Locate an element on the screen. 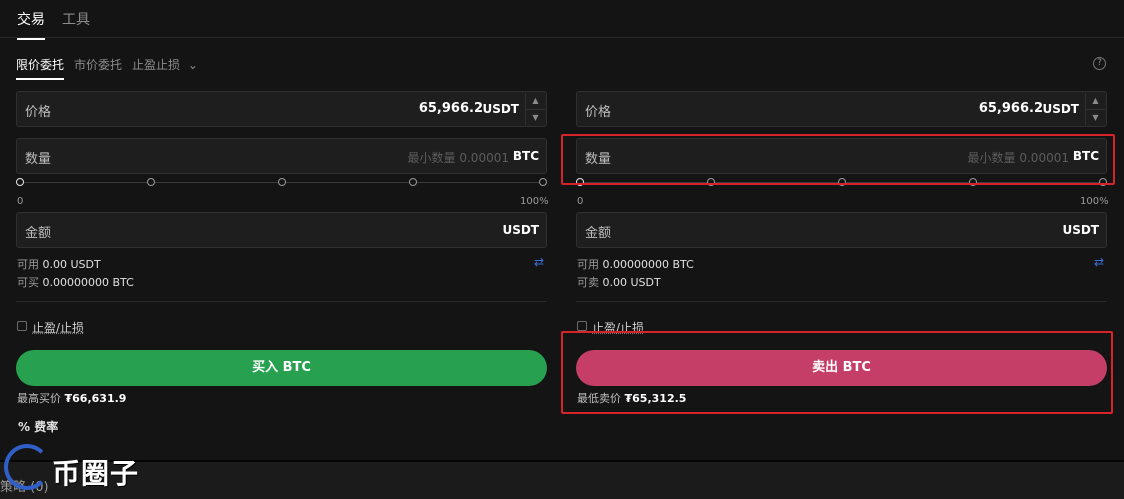 The height and width of the screenshot is (499, 1124). watermark-text: 币圈子 is located at coordinates (96, 473).